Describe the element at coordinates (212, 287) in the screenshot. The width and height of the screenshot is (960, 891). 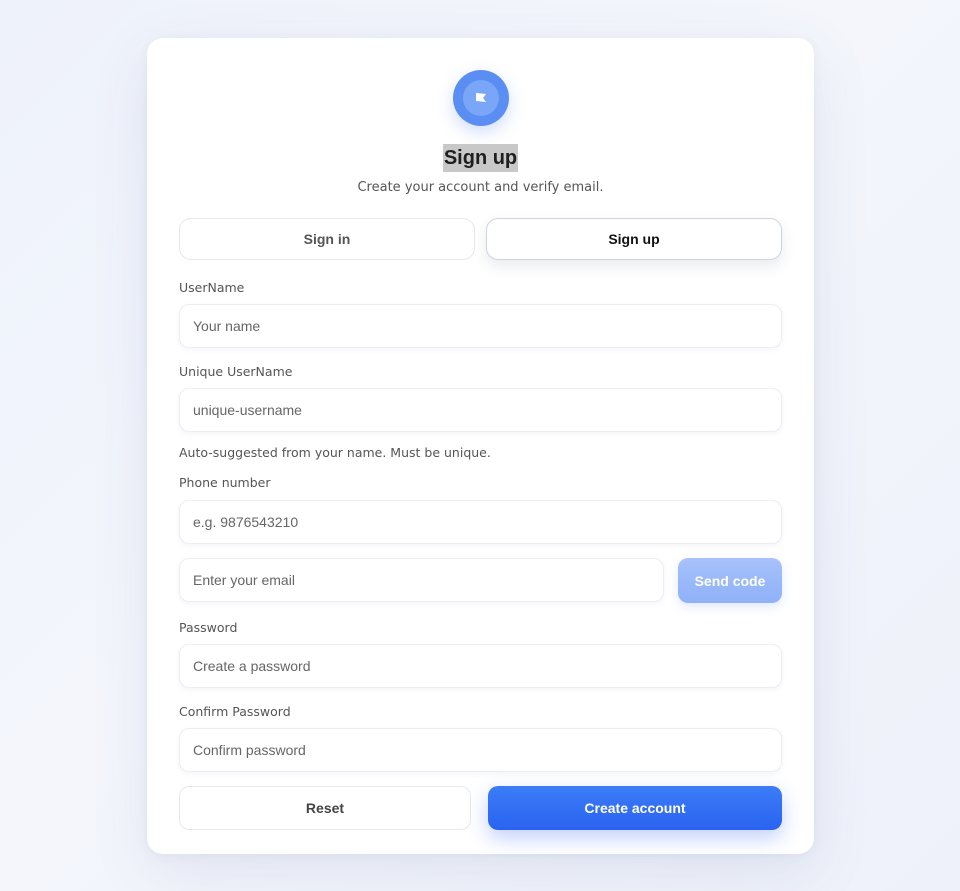
I see `username-label: UserName` at that location.